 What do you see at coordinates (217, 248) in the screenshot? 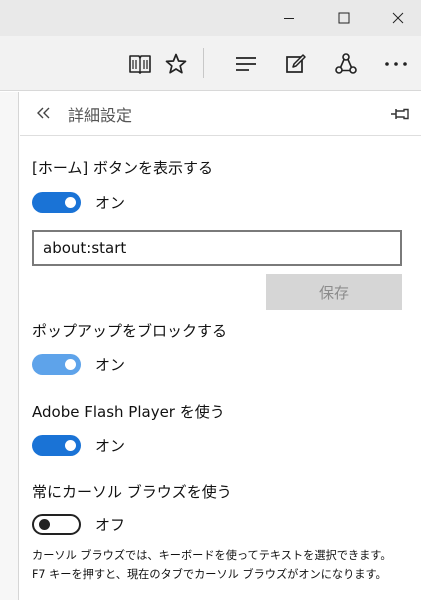
I see `home-url-input` at bounding box center [217, 248].